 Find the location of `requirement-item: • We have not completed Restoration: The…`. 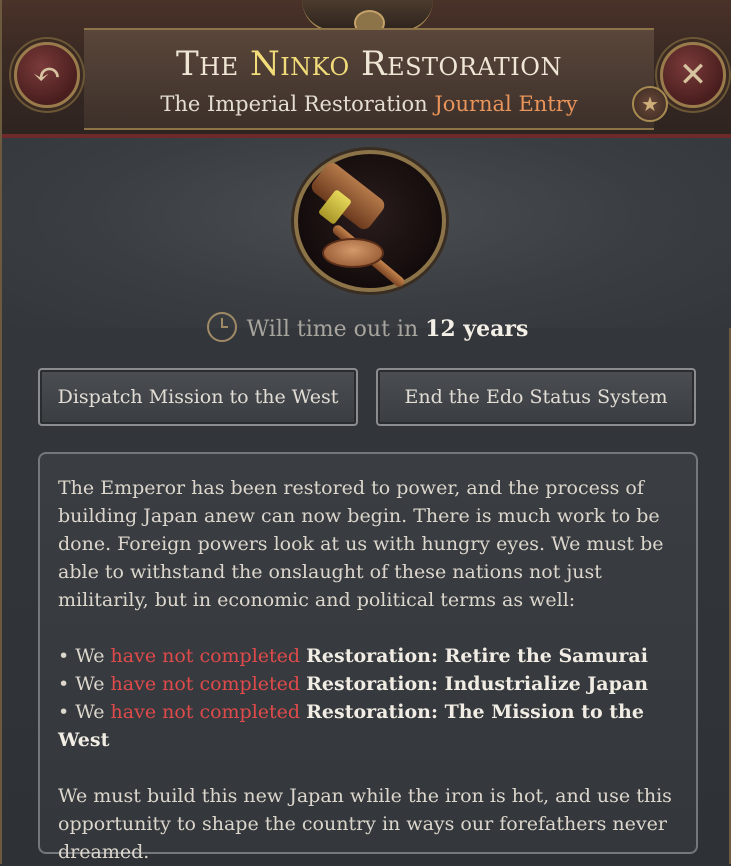

requirement-item: • We have not completed Restoration: The… is located at coordinates (368, 726).